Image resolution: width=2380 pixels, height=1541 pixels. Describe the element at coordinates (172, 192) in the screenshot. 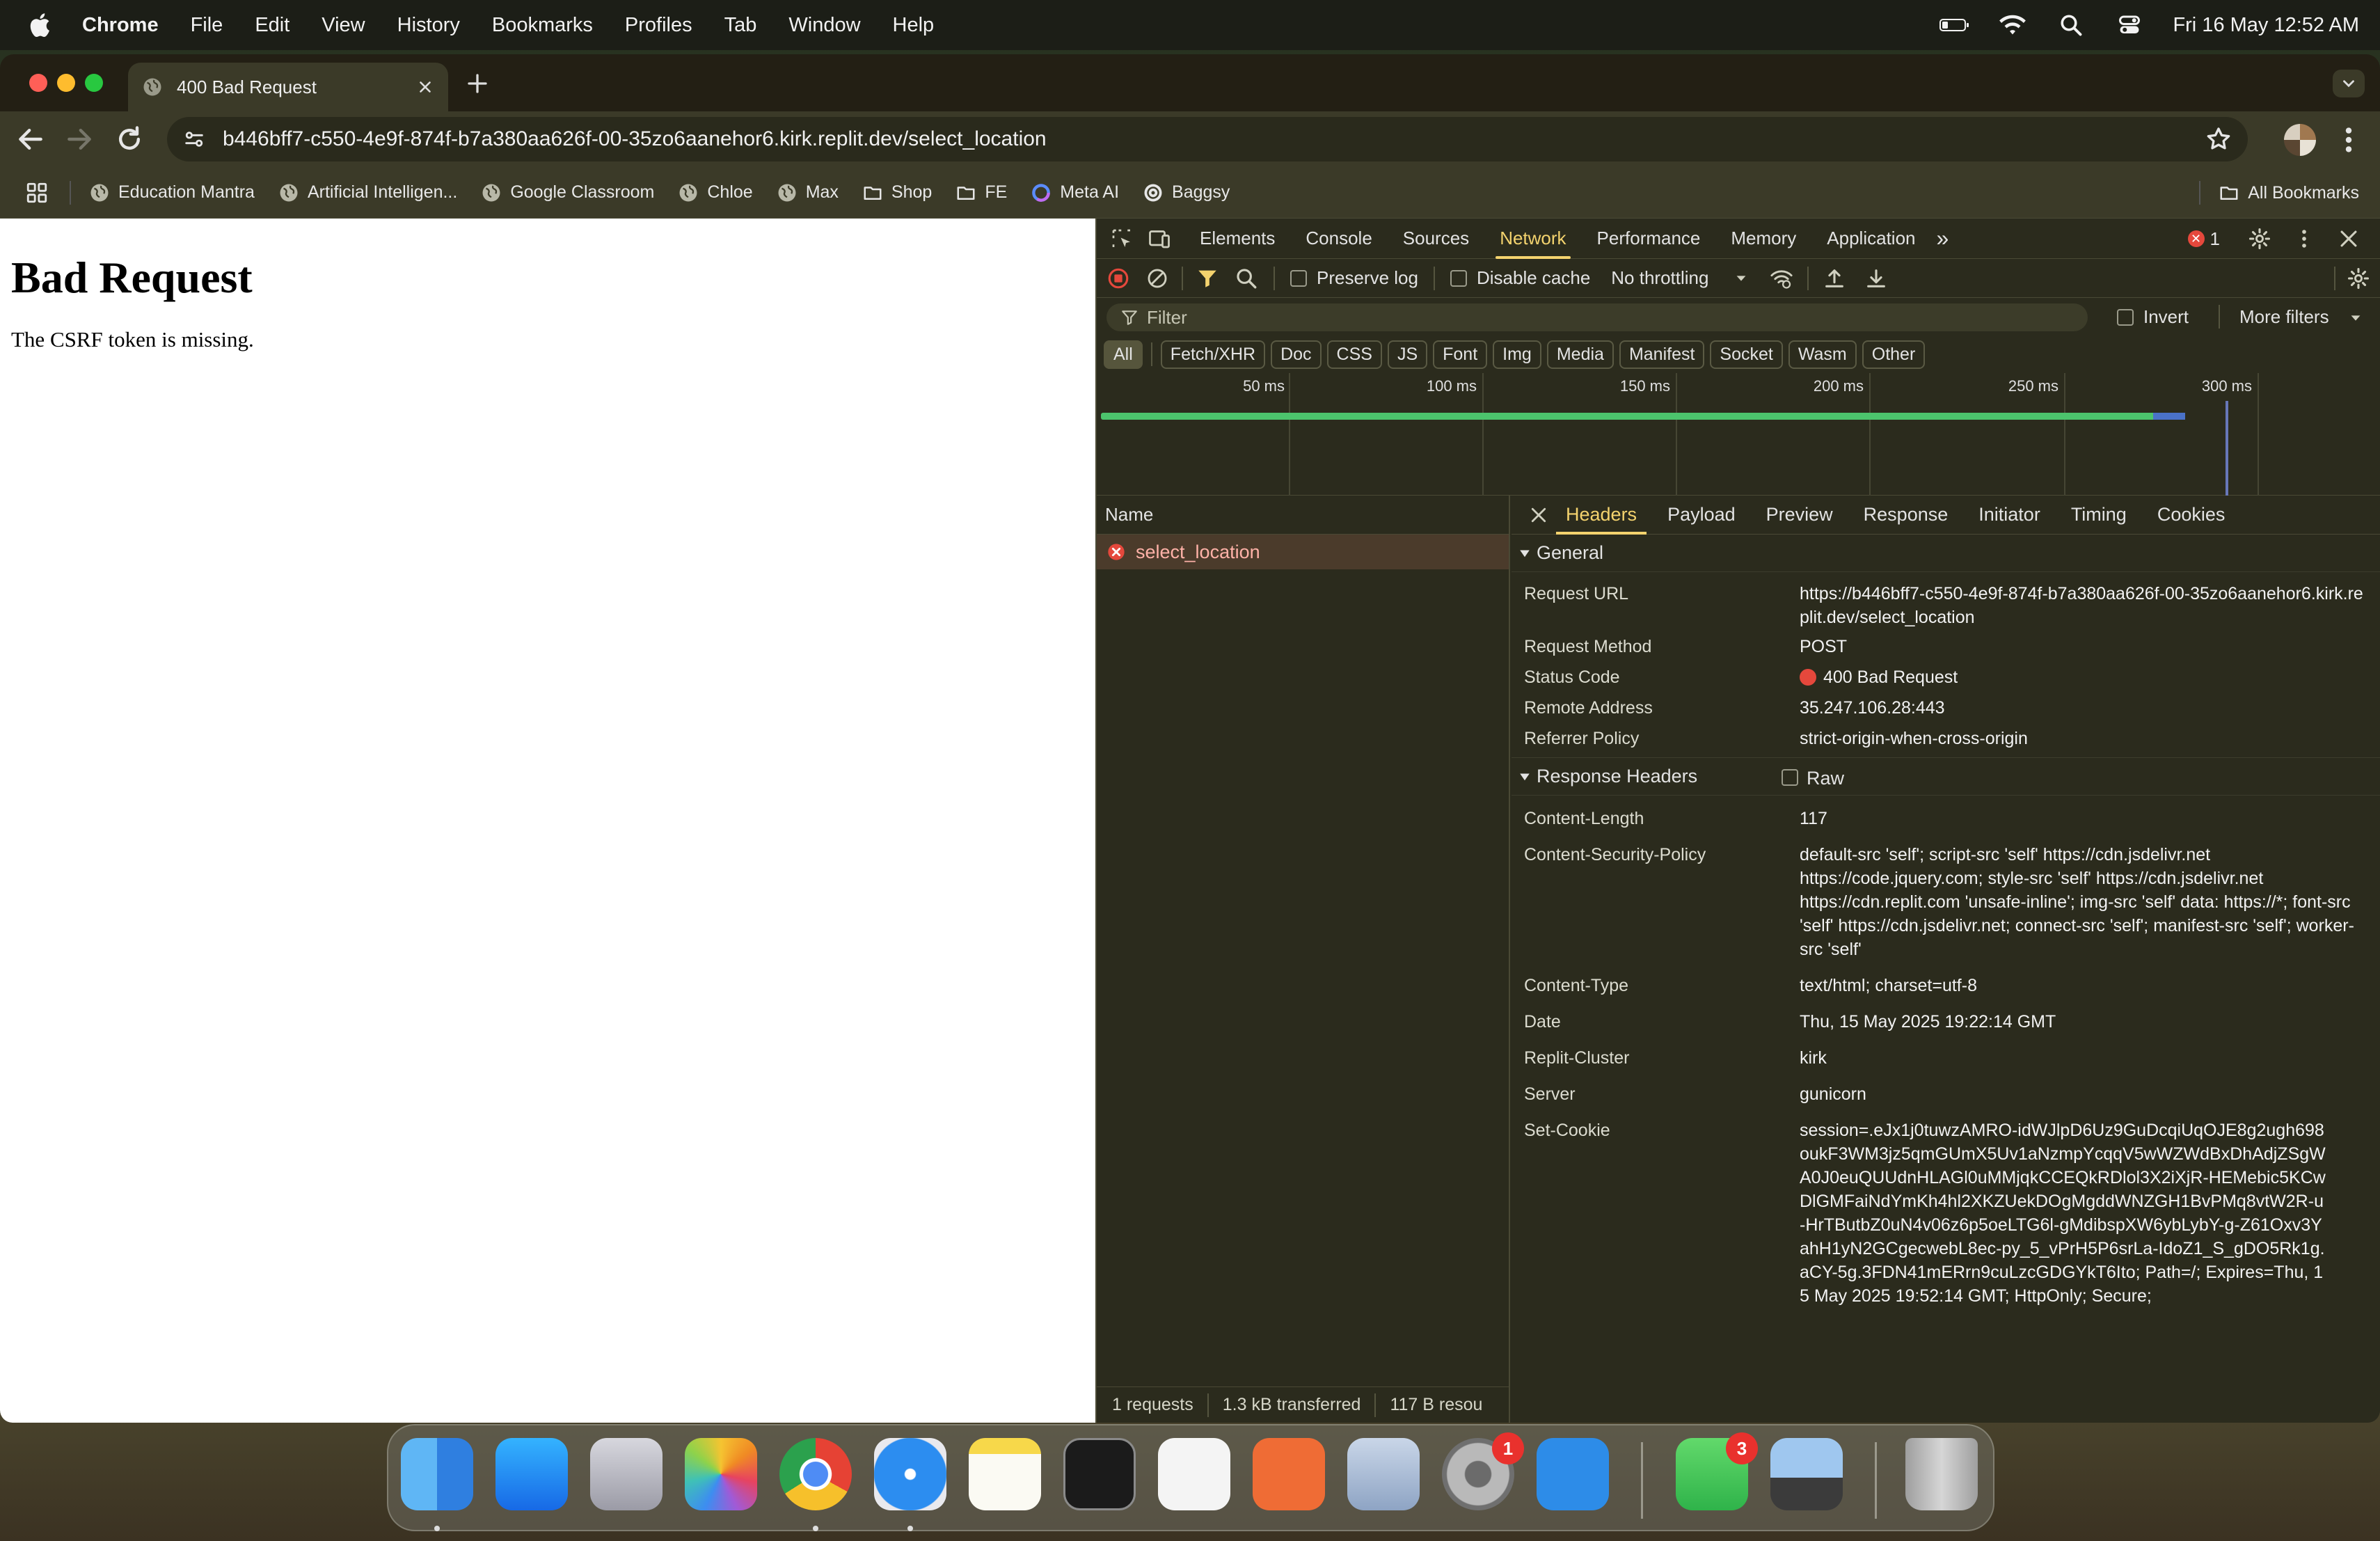

I see `bookmark-education-mantra: Education Mantra` at that location.